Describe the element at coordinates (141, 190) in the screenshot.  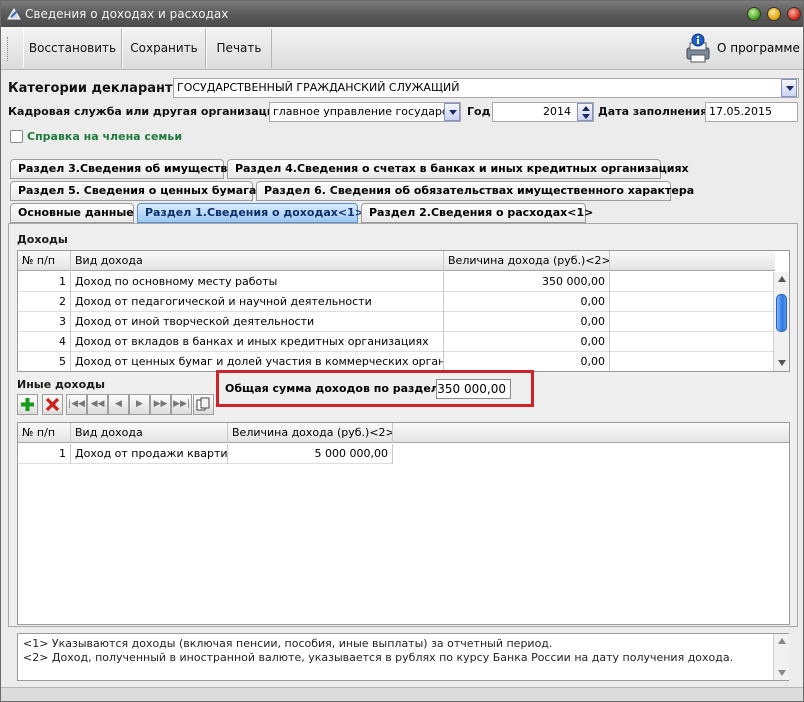
I see `tab-label: Раздел 5. Сведения о ценных бумагах` at that location.